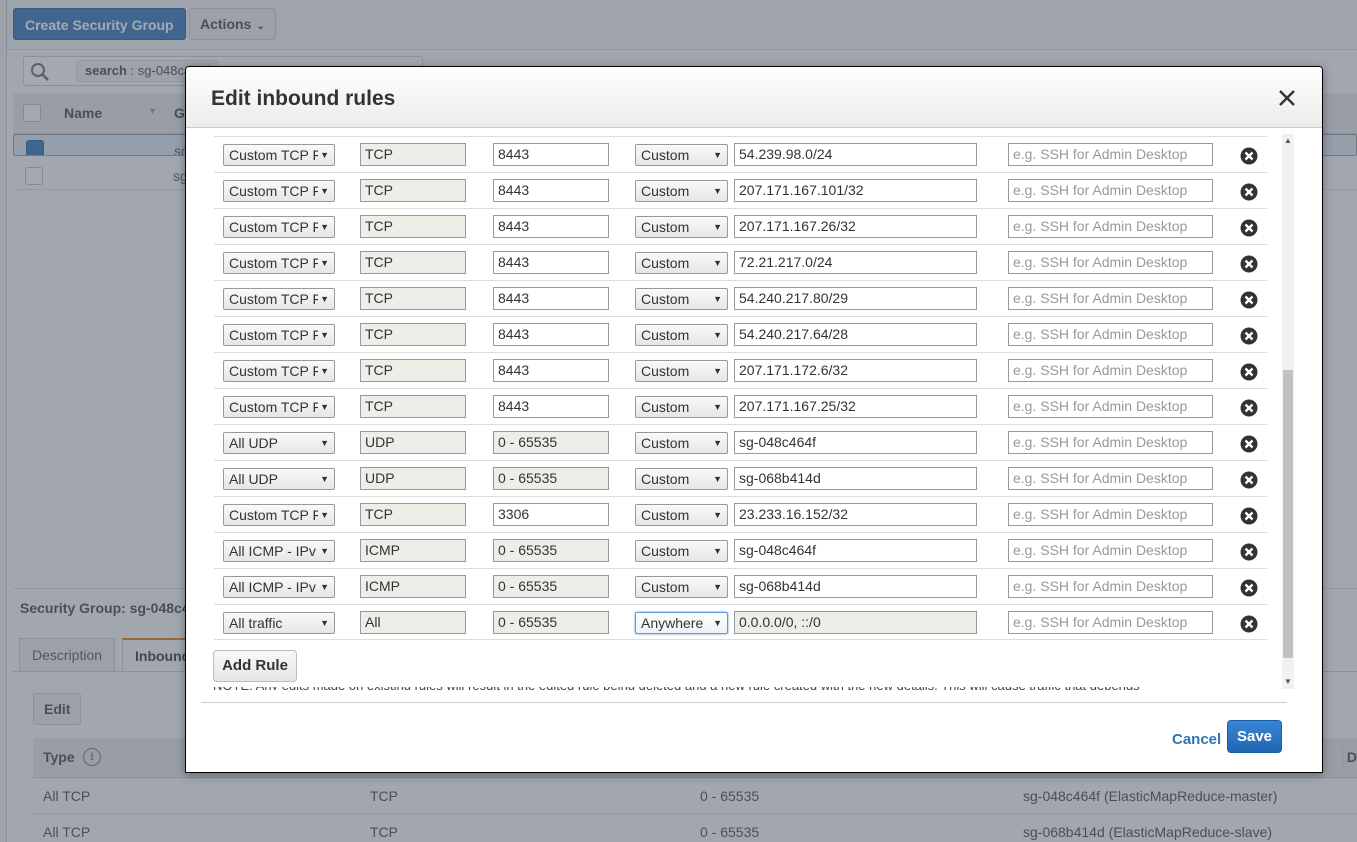  Describe the element at coordinates (855, 226) in the screenshot. I see `source-cidr-input: 207.171.167.26/32` at that location.